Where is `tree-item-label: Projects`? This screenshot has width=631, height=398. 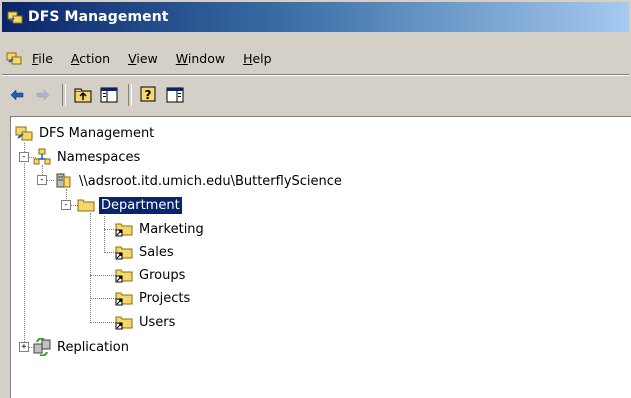 tree-item-label: Projects is located at coordinates (165, 298).